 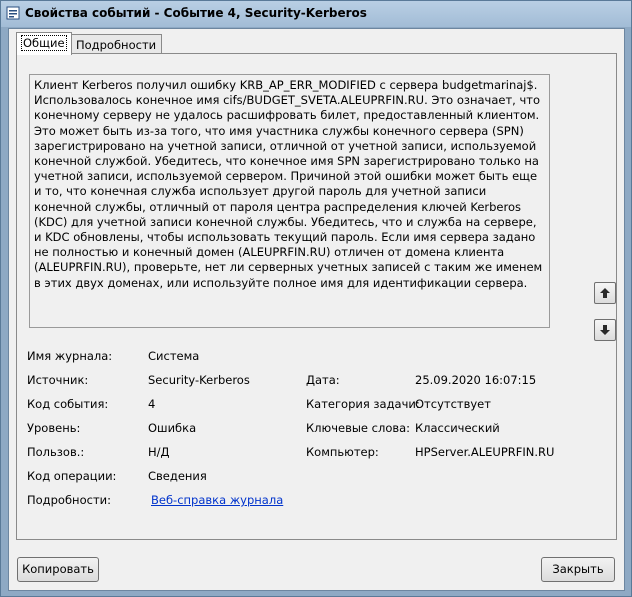 I want to click on level-label: Уровень:, so click(x=54, y=428).